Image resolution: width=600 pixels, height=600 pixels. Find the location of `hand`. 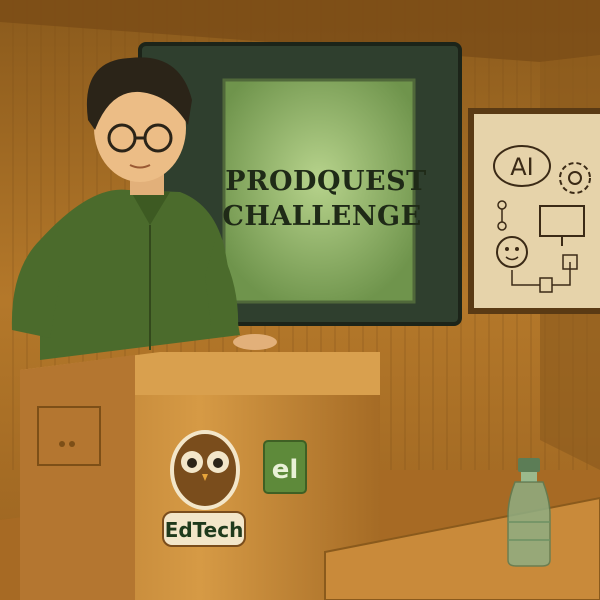

hand is located at coordinates (255, 342).